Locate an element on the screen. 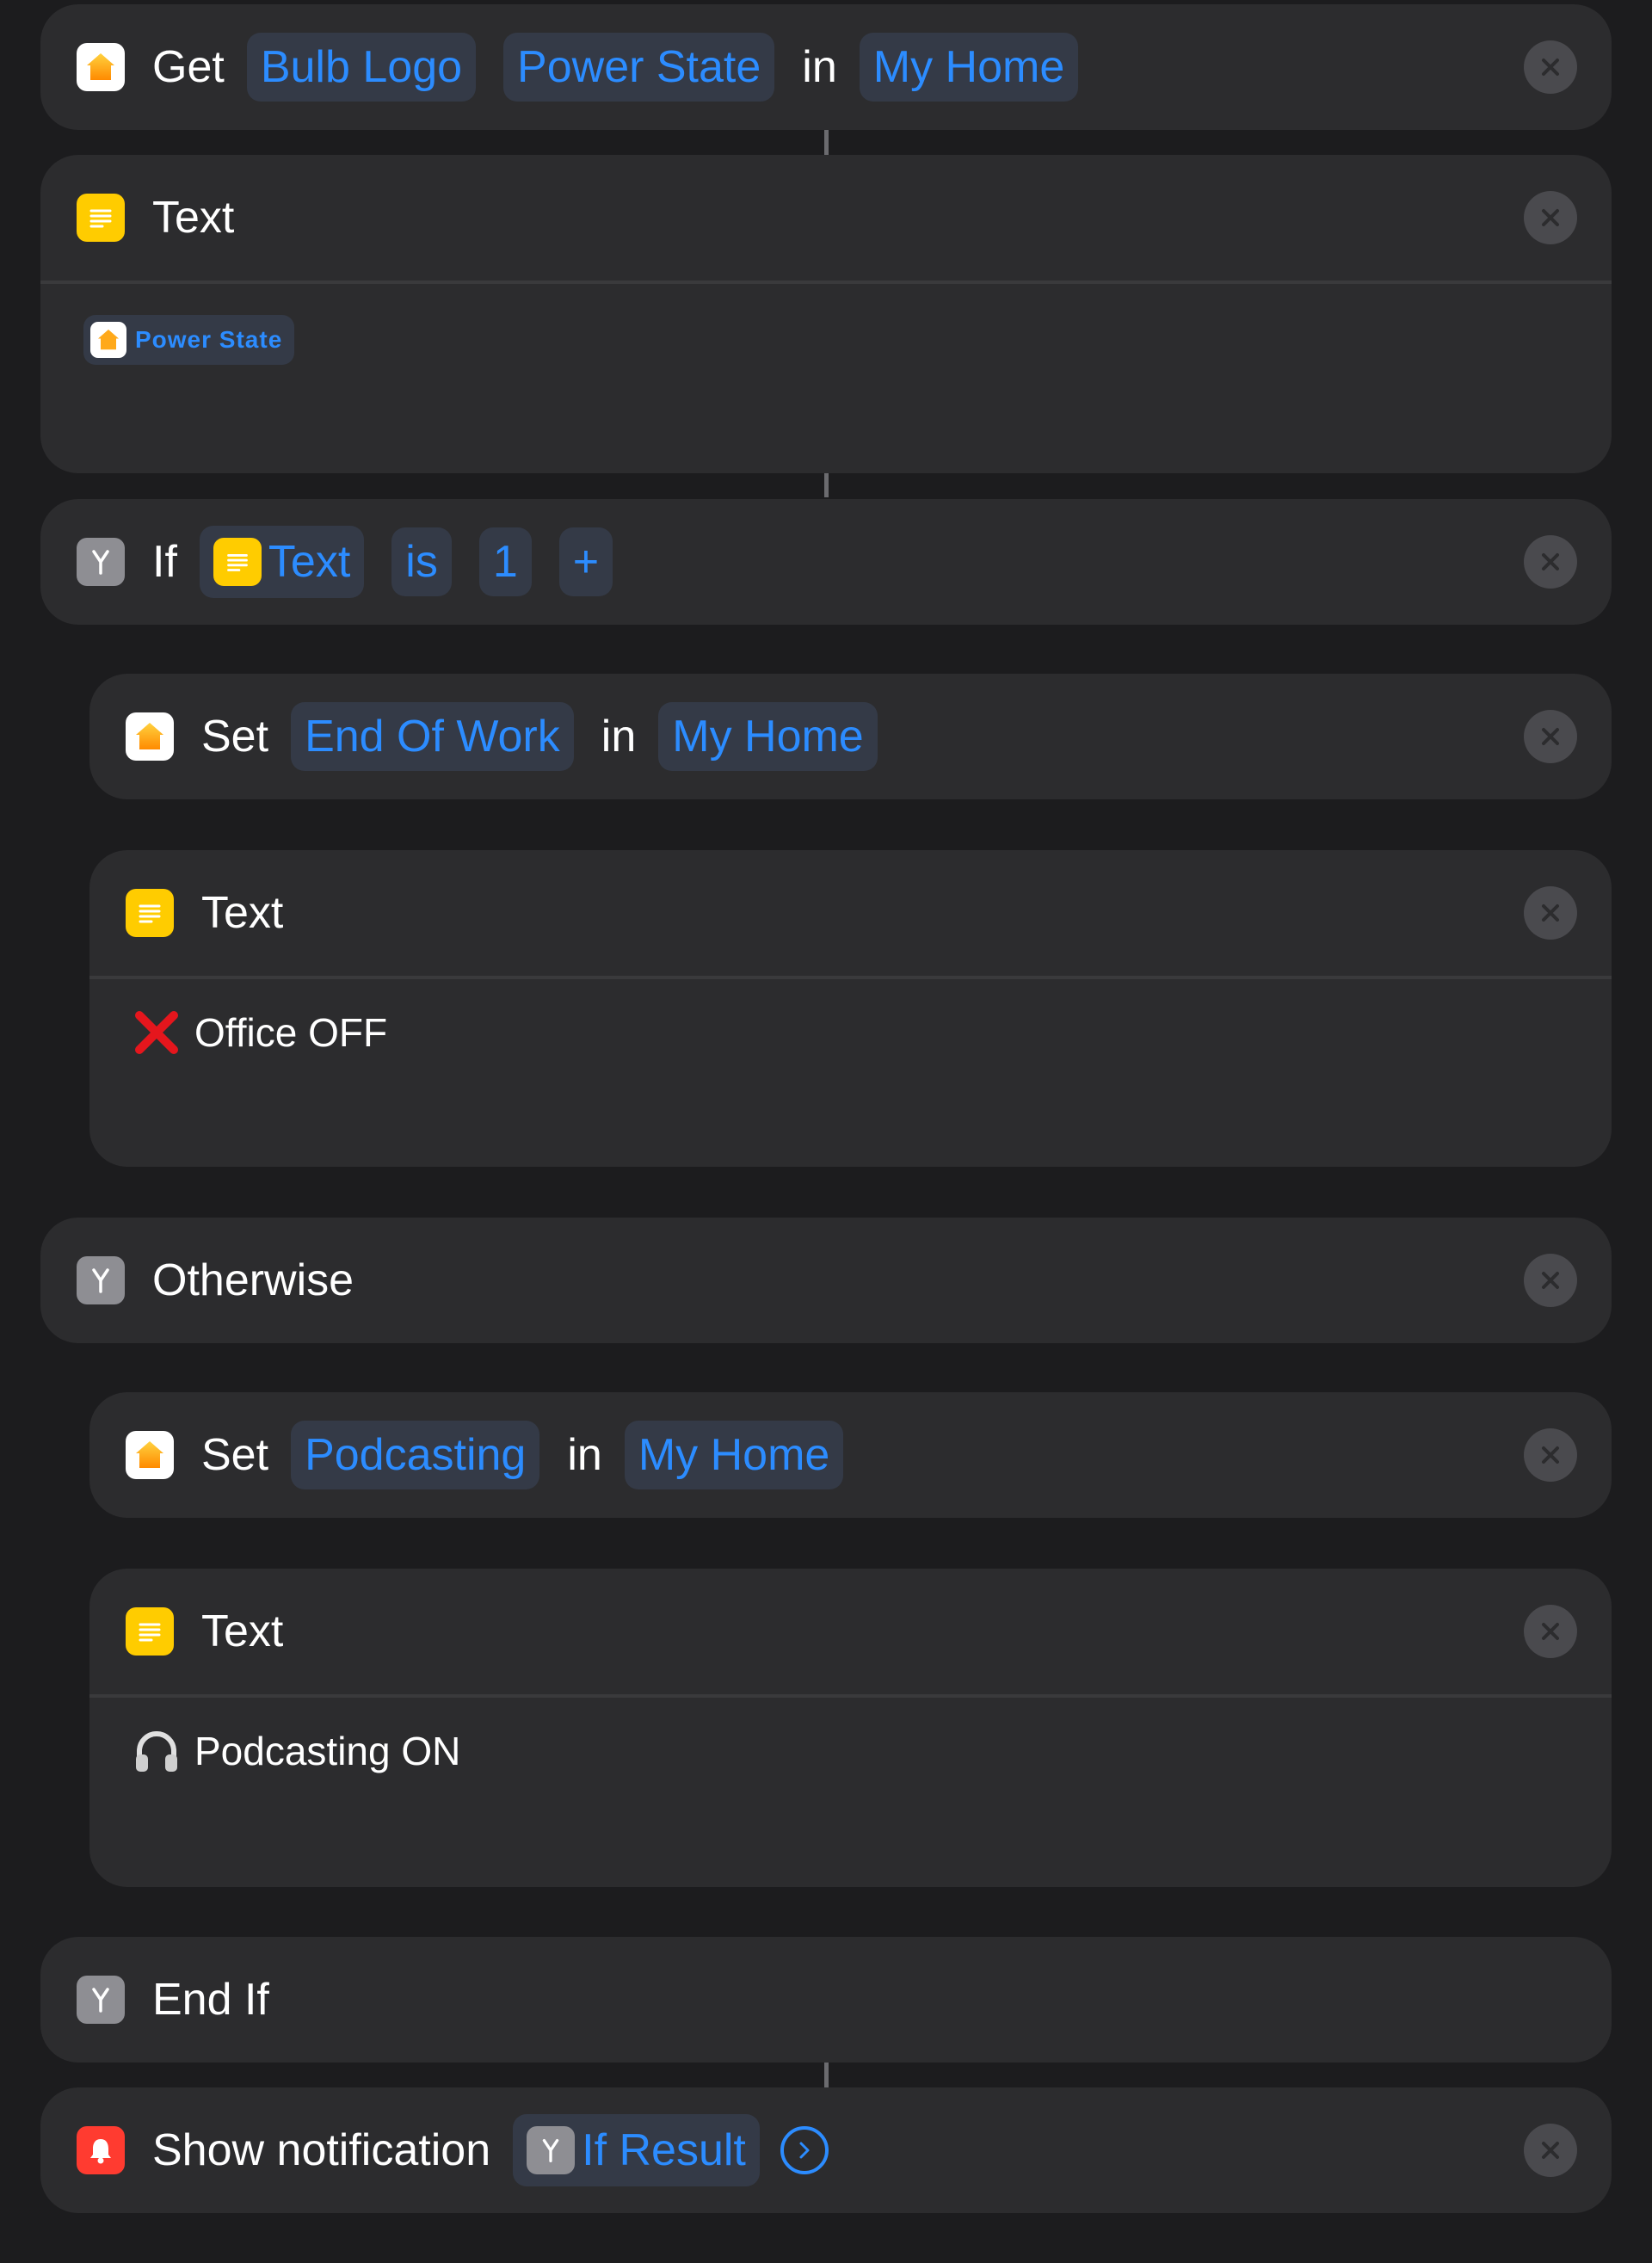 This screenshot has width=1652, height=2263. action-end-if: End If is located at coordinates (826, 2000).